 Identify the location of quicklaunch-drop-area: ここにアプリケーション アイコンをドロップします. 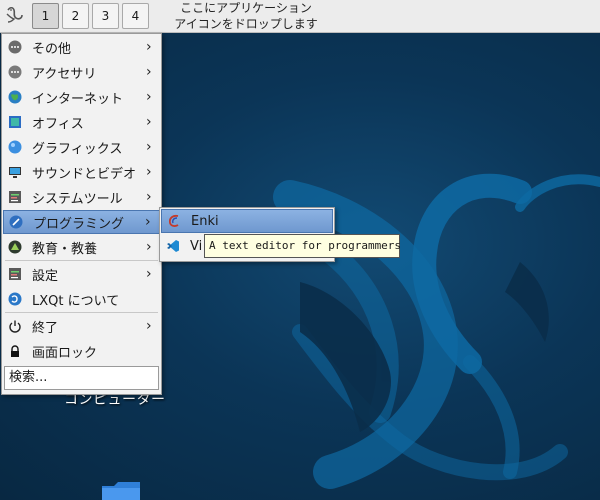
(246, 16).